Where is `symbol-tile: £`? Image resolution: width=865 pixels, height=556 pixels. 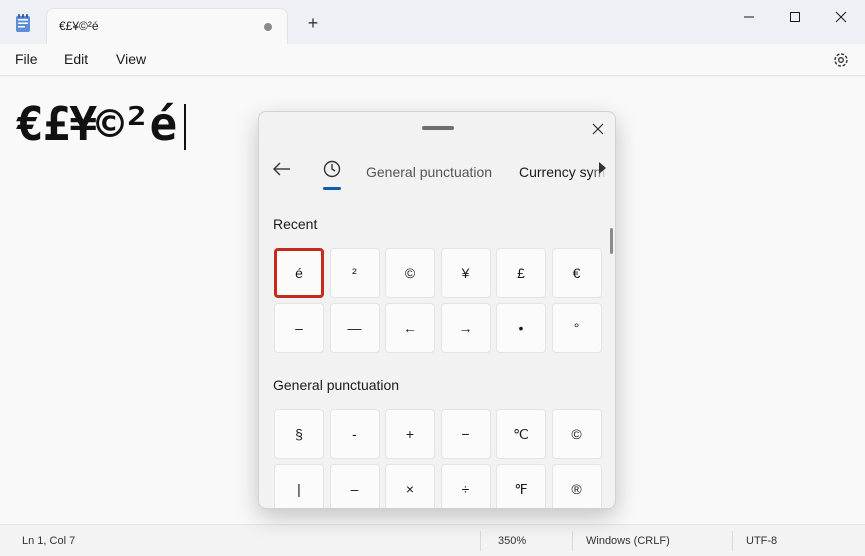 symbol-tile: £ is located at coordinates (521, 273).